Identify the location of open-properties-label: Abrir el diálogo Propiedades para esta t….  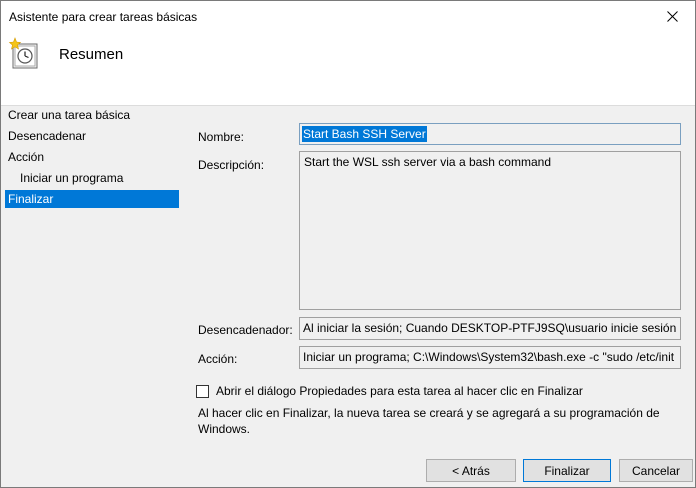
(399, 391).